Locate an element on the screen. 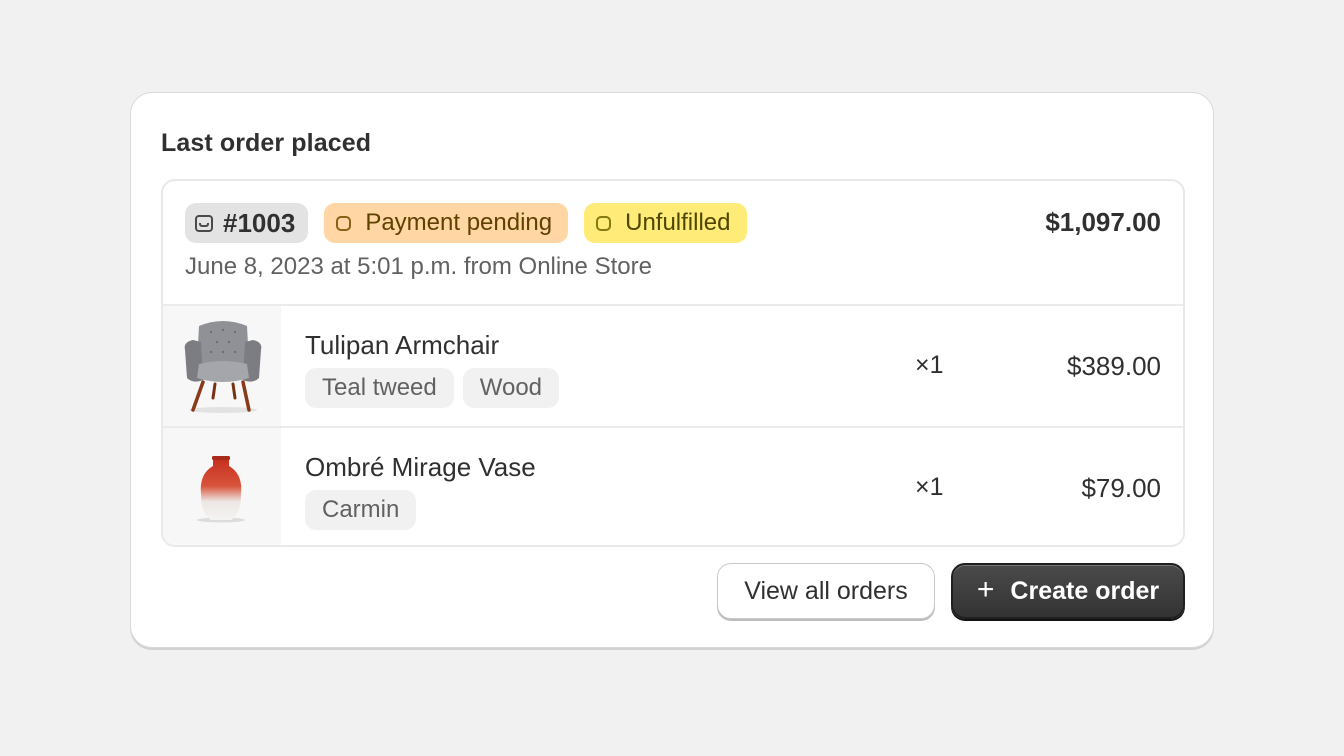  item-variant-tags: Carmin is located at coordinates (365, 510).